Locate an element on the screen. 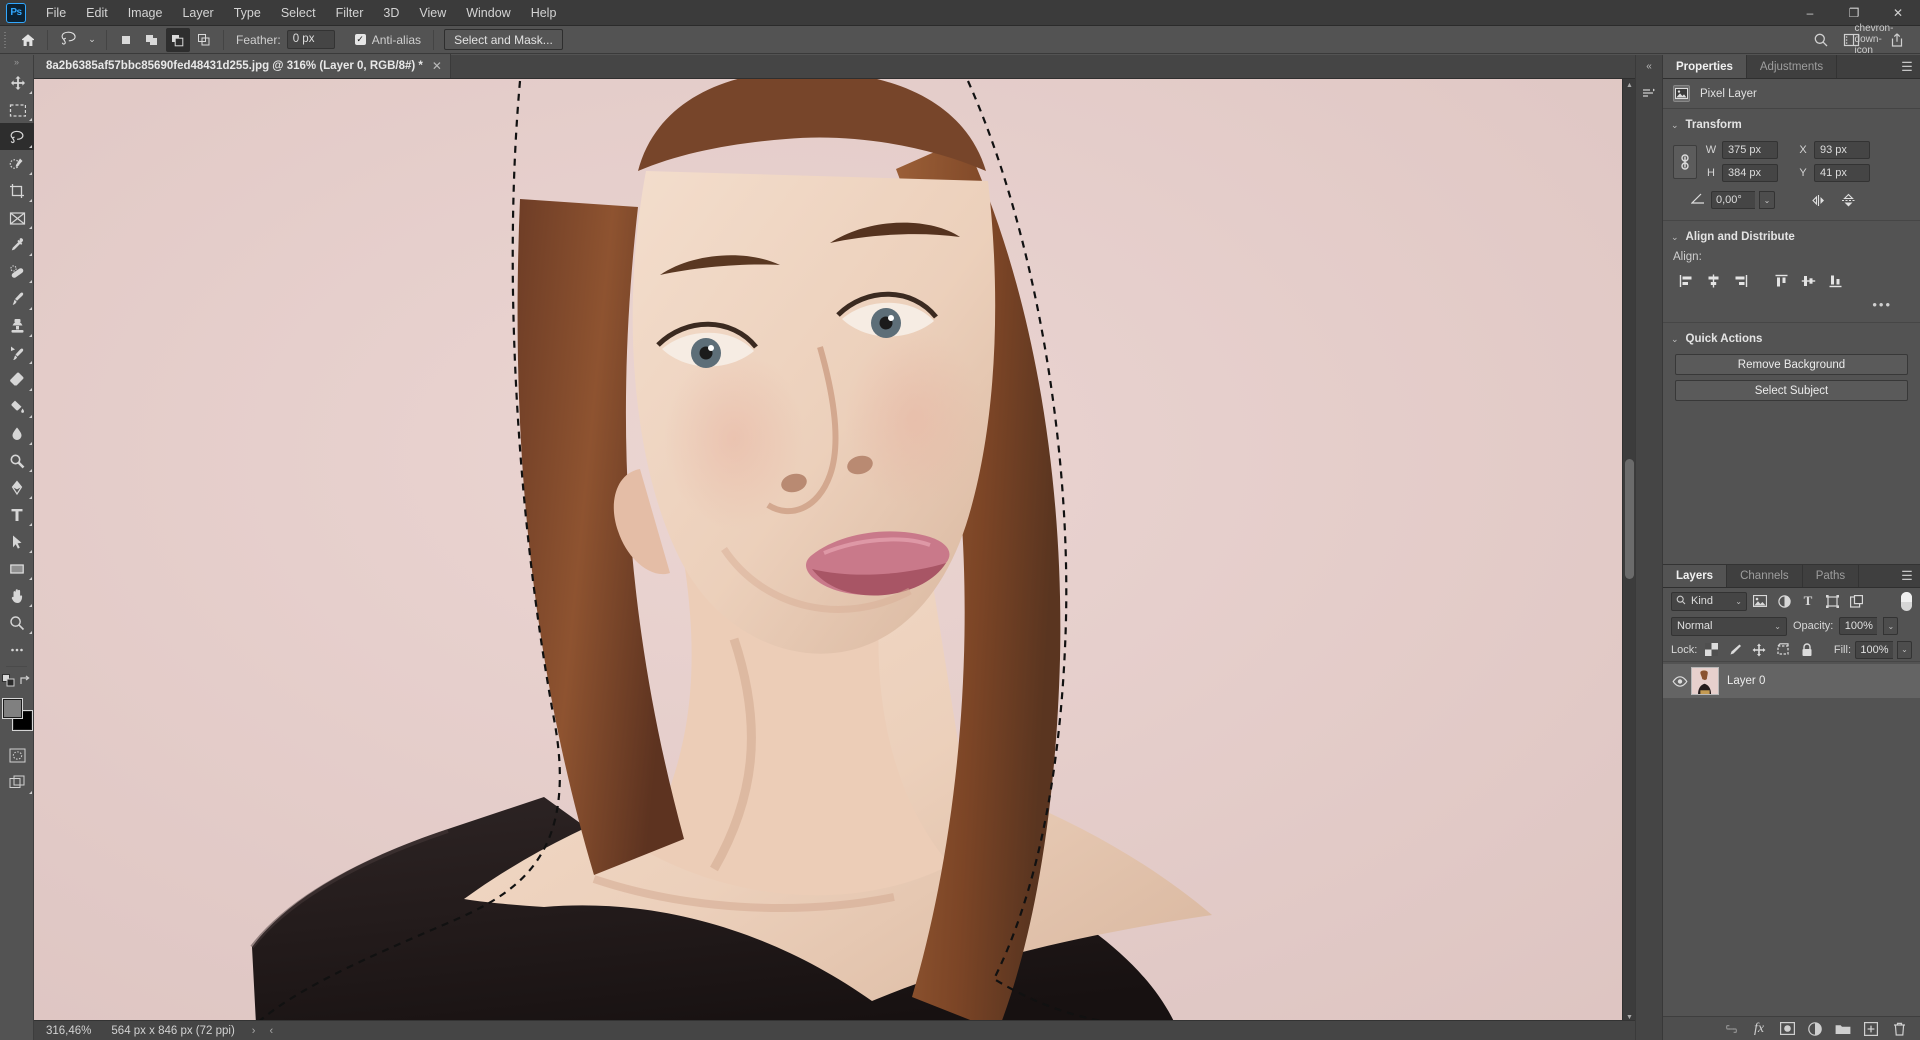 This screenshot has width=1920, height=1040. menu-item-view: View is located at coordinates (432, 13).